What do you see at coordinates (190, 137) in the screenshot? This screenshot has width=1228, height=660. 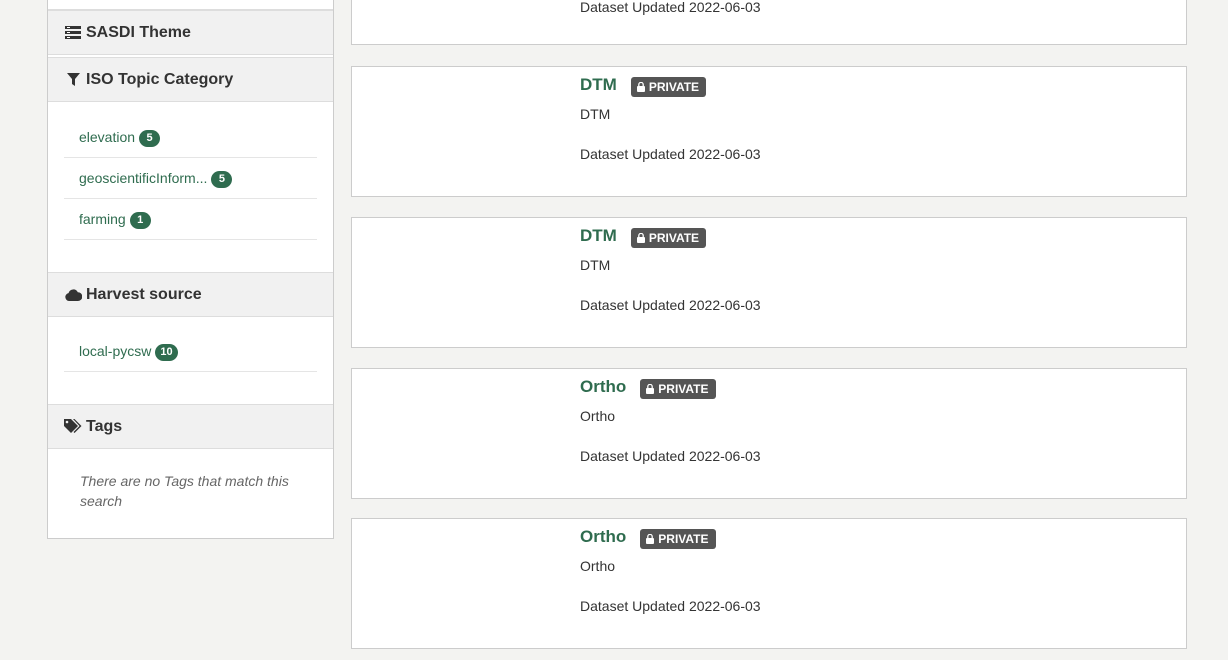 I see `facet-item-elevation: elevation 5` at bounding box center [190, 137].